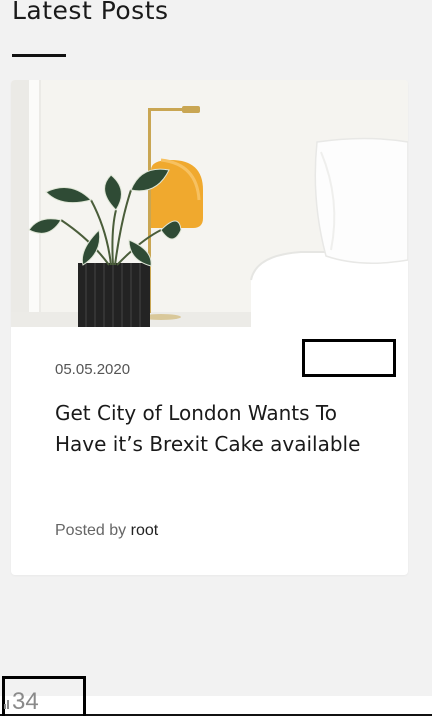 The image size is (432, 716). I want to click on category-tag, so click(349, 358).